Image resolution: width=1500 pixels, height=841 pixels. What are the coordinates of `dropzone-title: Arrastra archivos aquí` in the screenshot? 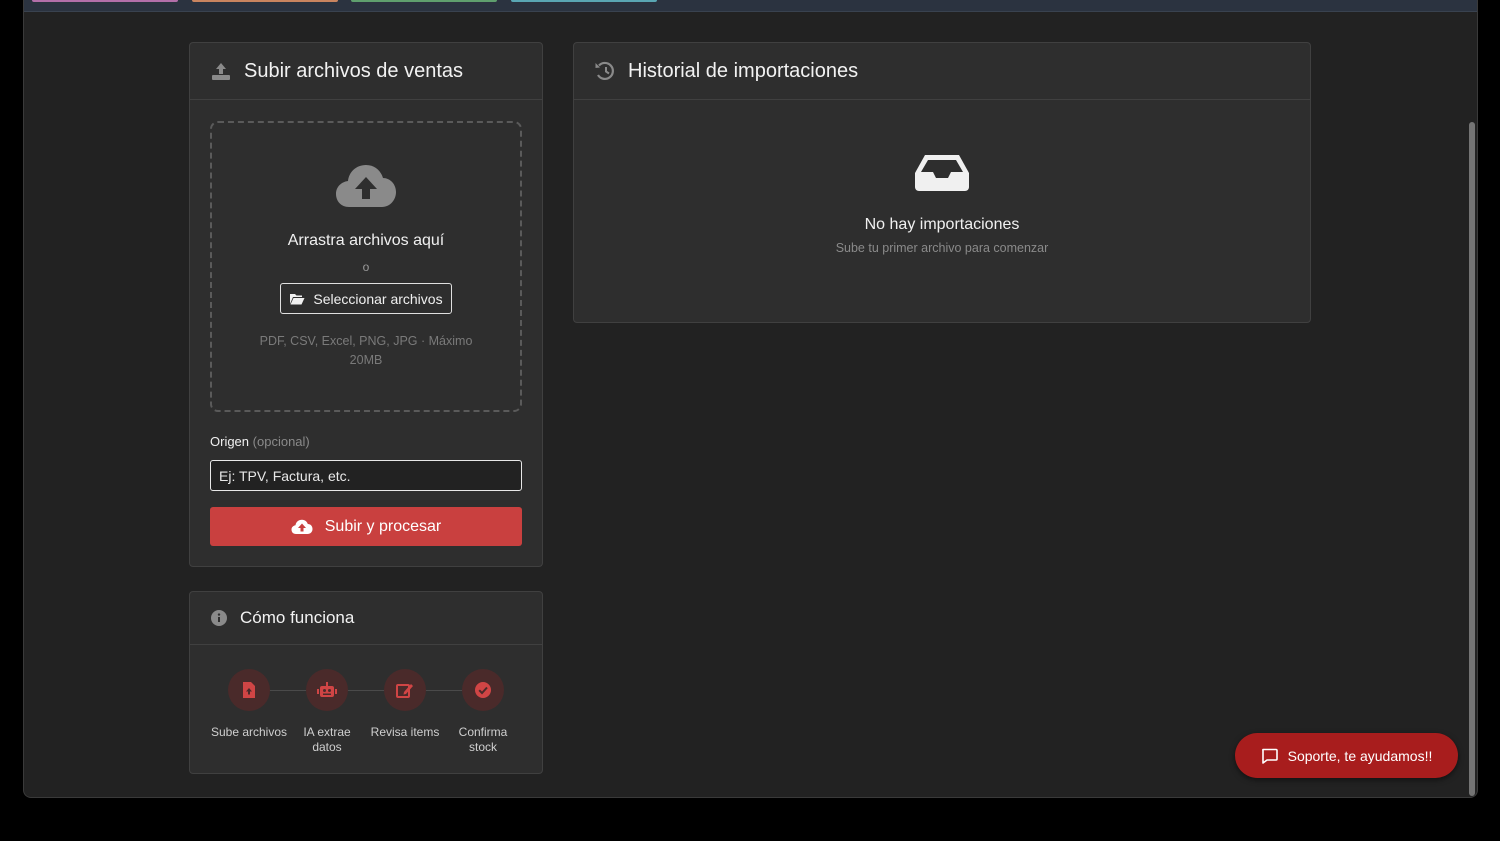 It's located at (366, 240).